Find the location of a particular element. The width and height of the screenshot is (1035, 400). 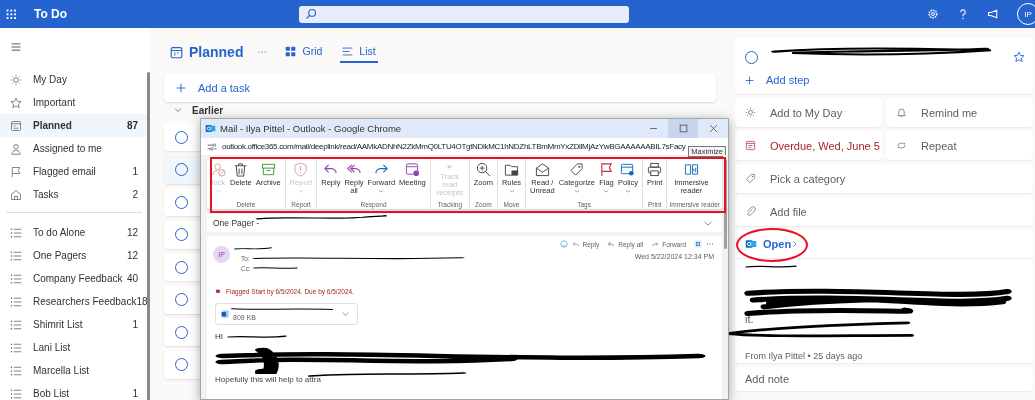

option-button: Repeat is located at coordinates (959, 145).